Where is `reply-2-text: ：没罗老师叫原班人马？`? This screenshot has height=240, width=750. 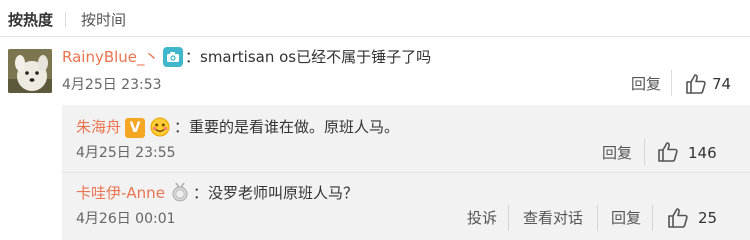
reply-2-text: ：没罗老师叫原班人马？ is located at coordinates (276, 193).